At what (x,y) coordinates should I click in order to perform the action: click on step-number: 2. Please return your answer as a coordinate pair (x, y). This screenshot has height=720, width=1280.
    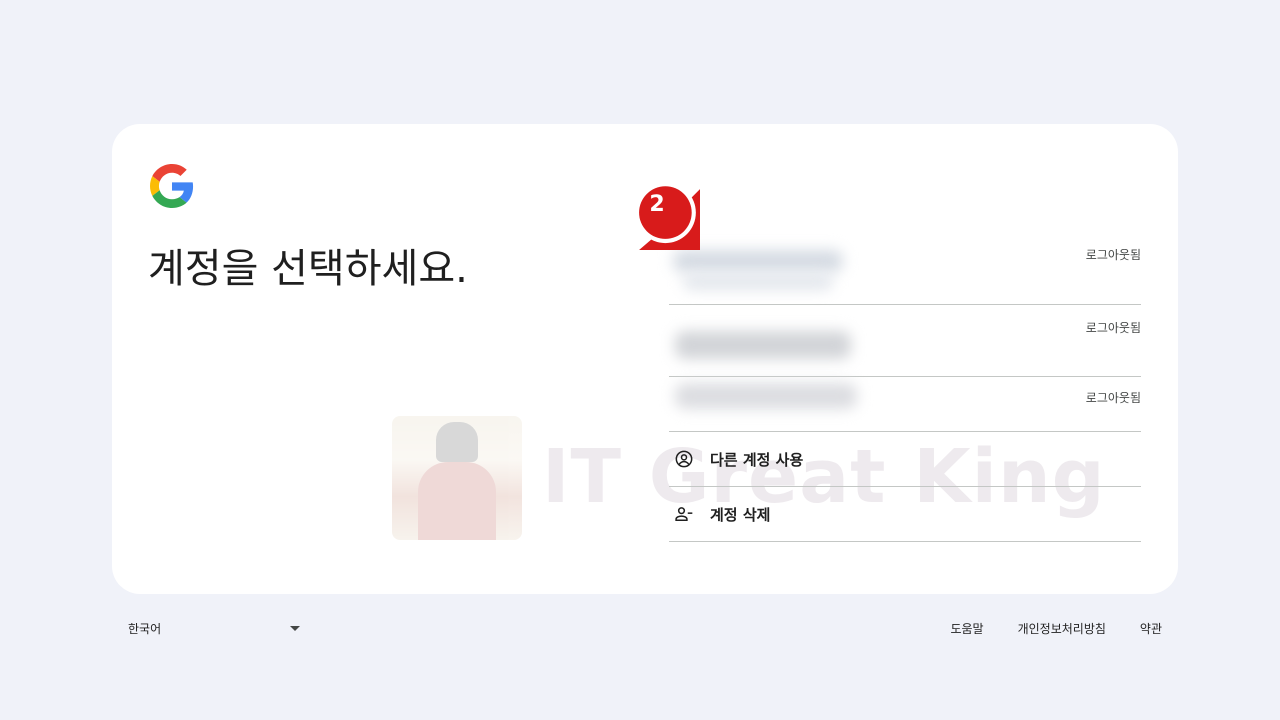
    Looking at the image, I should click on (657, 204).